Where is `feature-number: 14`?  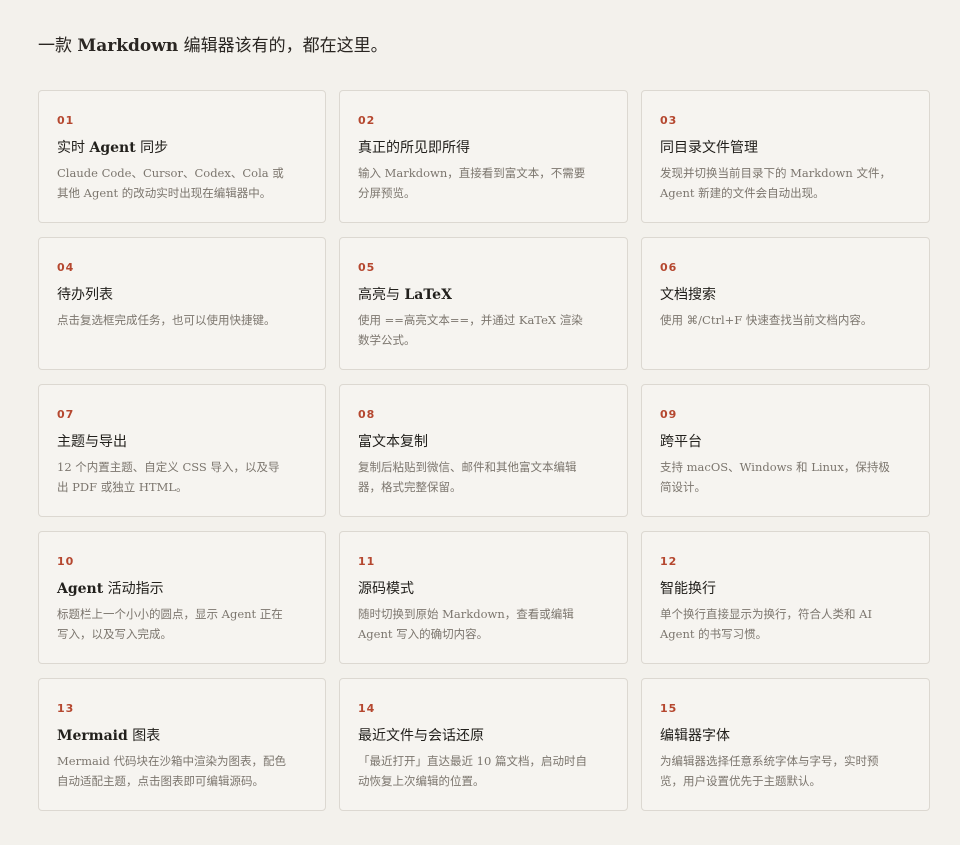
feature-number: 14 is located at coordinates (367, 708).